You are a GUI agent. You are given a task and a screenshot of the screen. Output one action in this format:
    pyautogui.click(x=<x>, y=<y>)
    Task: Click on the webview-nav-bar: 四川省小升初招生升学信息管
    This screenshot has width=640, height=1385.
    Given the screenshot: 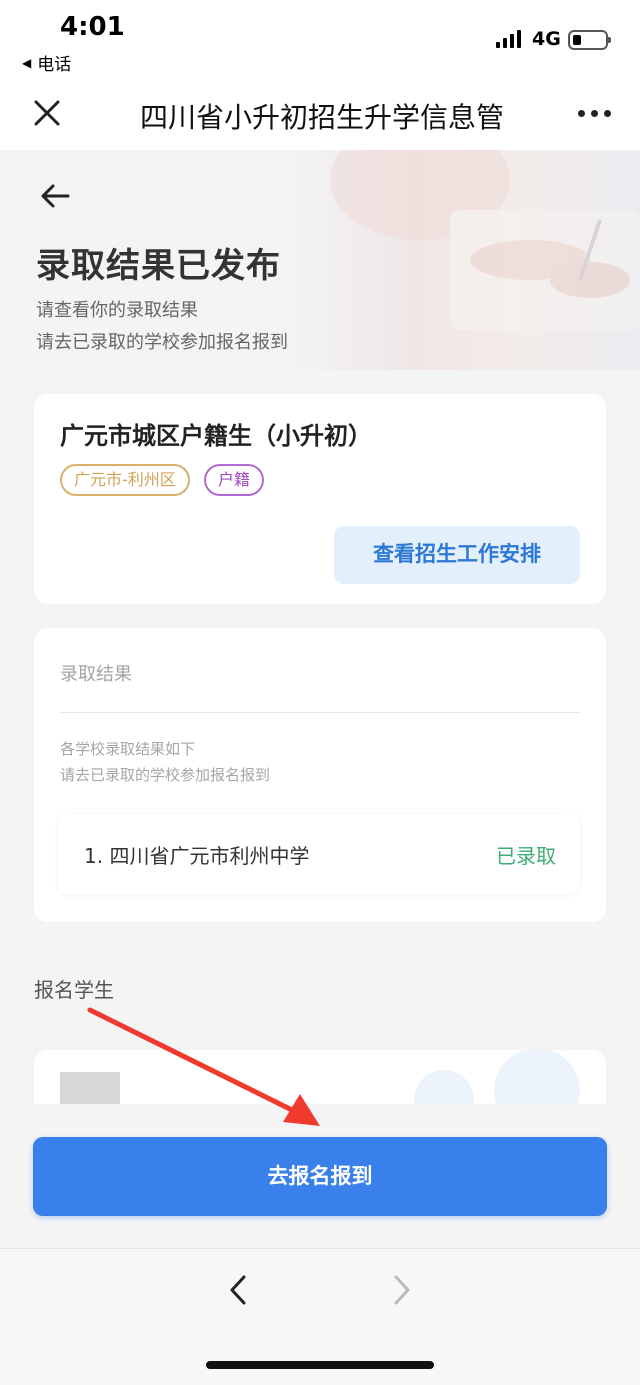 What is the action you would take?
    pyautogui.click(x=320, y=115)
    